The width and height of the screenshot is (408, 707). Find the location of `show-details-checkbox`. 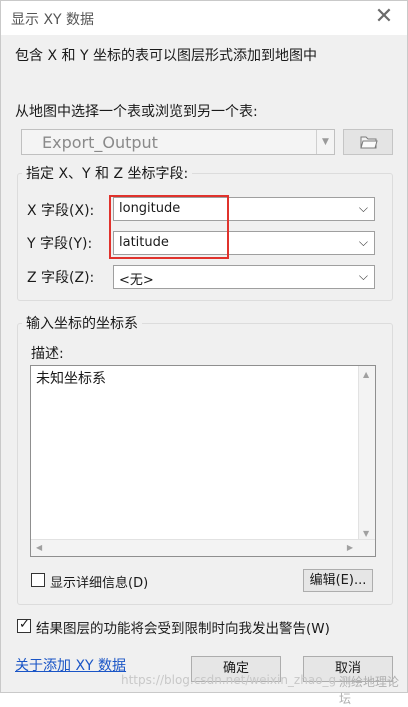

show-details-checkbox is located at coordinates (38, 580).